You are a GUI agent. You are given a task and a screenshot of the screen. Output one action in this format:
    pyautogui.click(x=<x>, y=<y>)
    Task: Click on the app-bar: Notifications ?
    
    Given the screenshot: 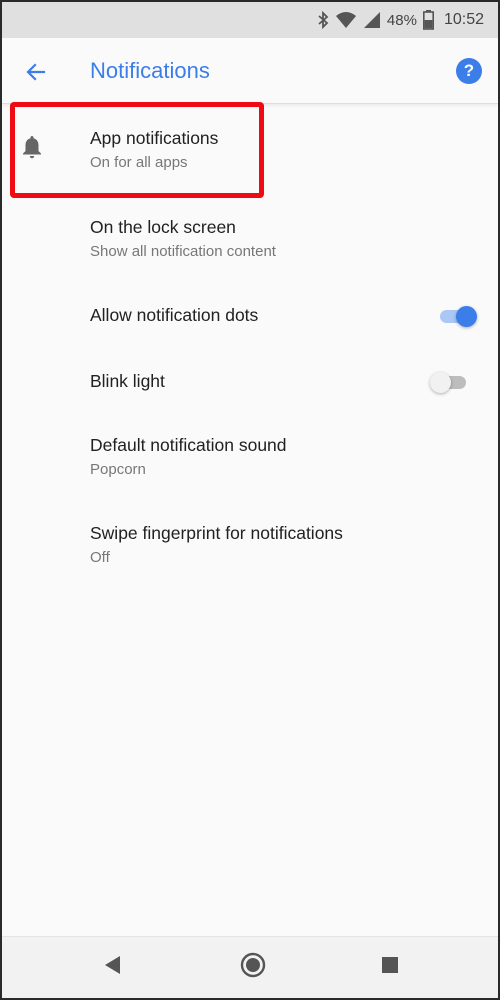 What is the action you would take?
    pyautogui.click(x=250, y=71)
    